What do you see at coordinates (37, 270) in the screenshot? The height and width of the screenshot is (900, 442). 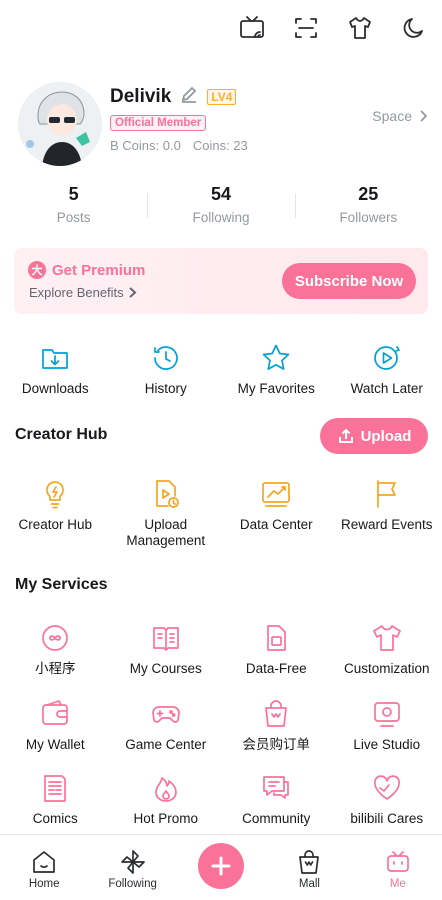 I see `premium-badge-icon: 大` at bounding box center [37, 270].